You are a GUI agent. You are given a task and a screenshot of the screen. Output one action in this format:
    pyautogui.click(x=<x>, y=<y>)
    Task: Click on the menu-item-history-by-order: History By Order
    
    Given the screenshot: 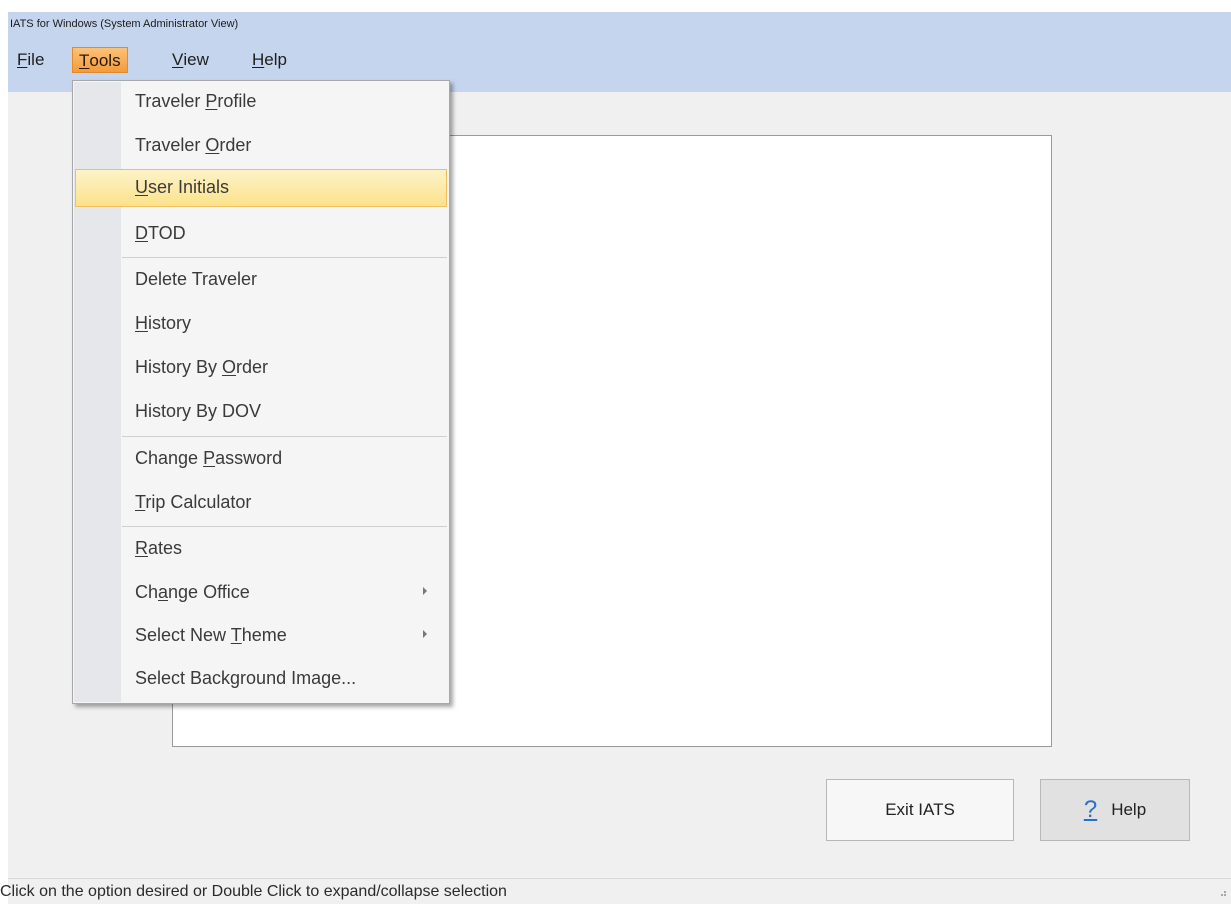 What is the action you would take?
    pyautogui.click(x=261, y=368)
    